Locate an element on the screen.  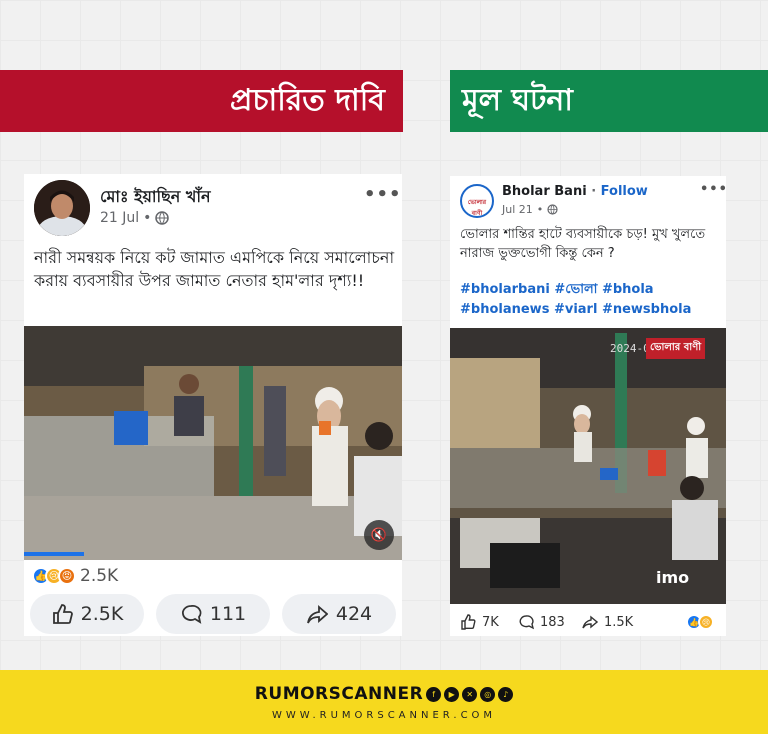
facebook-icon: f is located at coordinates (434, 694).